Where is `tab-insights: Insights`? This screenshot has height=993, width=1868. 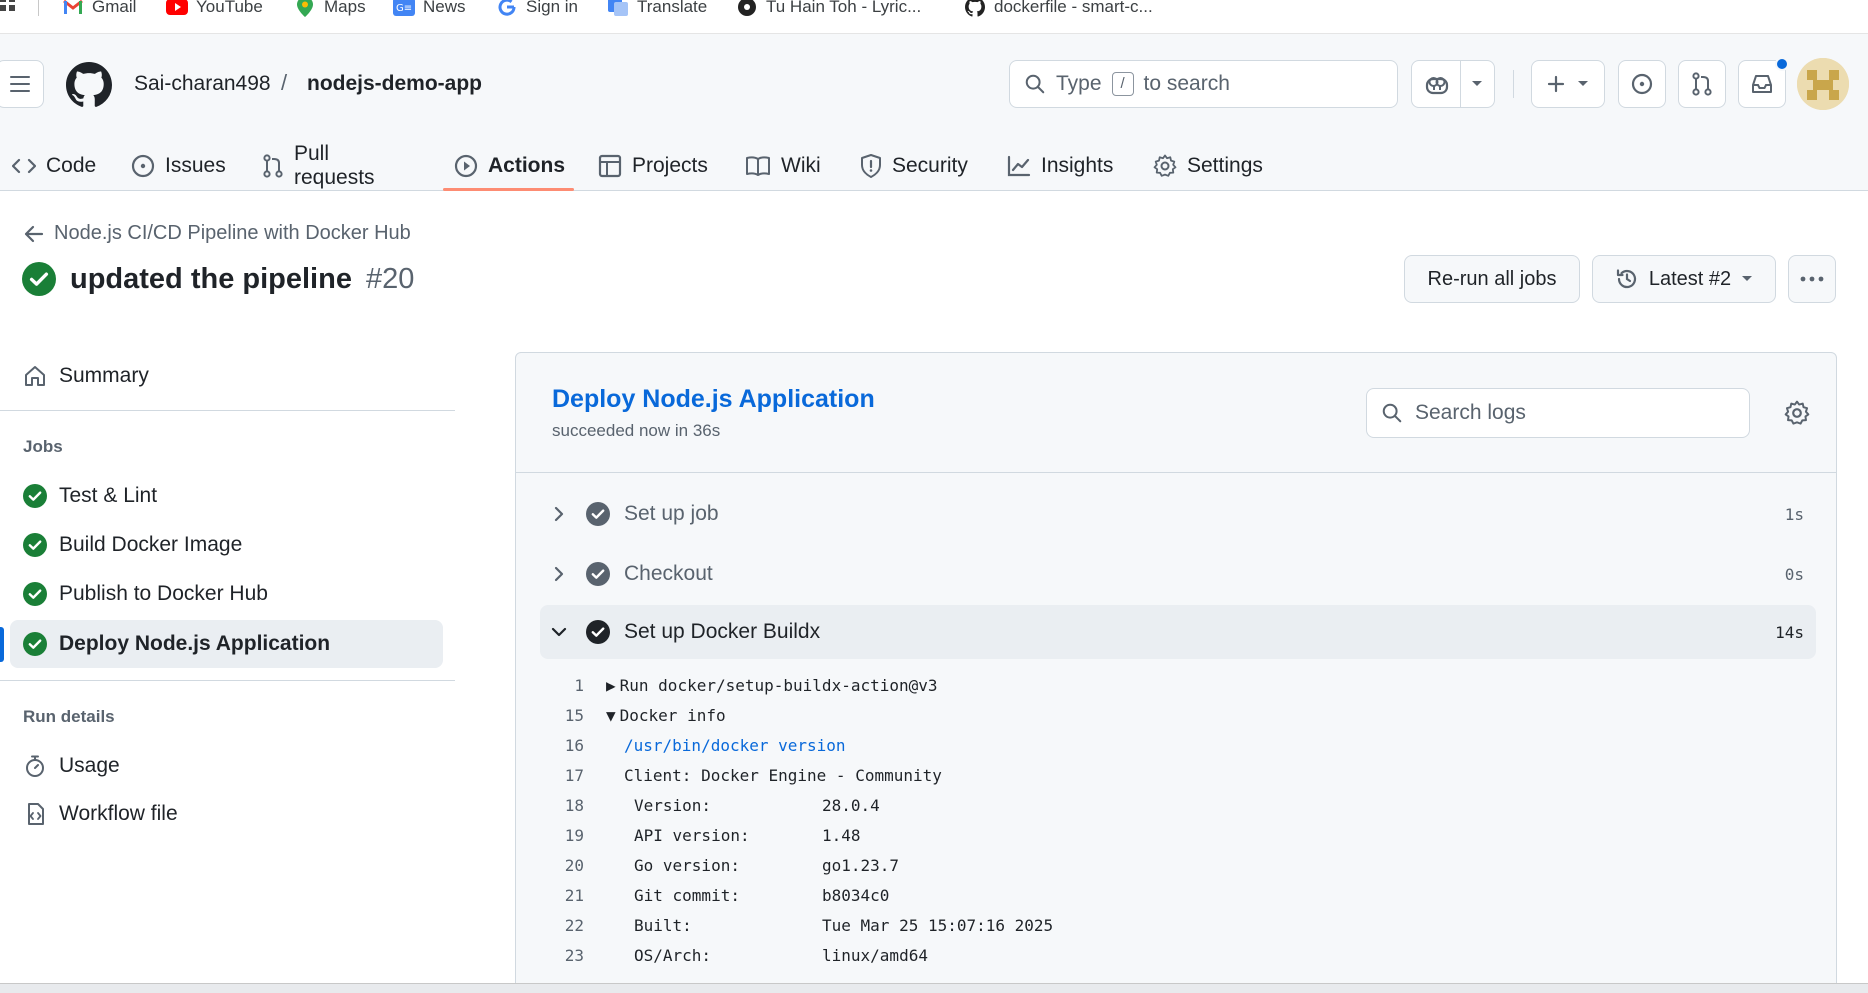 tab-insights: Insights is located at coordinates (1060, 166).